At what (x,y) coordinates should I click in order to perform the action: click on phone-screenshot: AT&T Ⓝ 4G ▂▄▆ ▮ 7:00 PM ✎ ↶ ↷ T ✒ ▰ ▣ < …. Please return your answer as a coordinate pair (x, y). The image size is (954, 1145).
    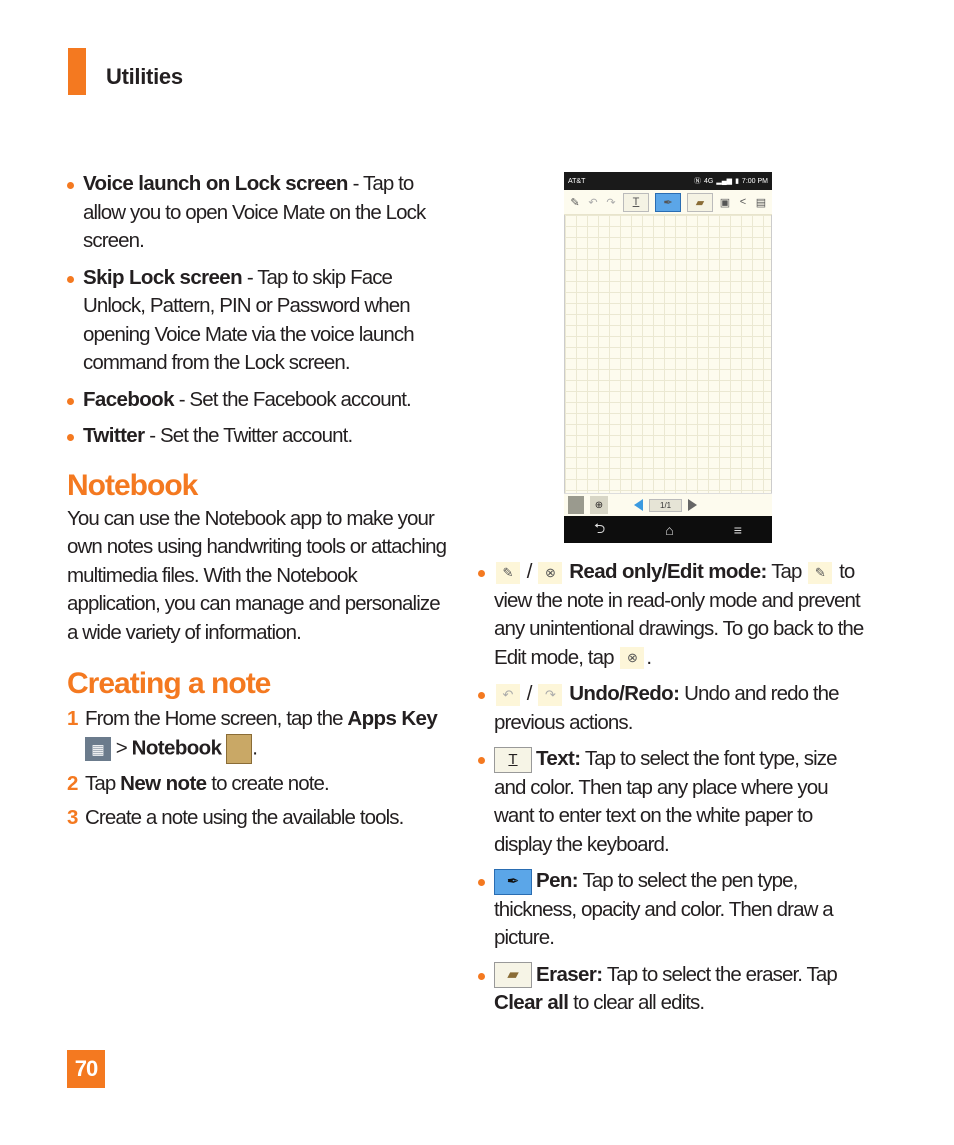
    Looking at the image, I should click on (668, 357).